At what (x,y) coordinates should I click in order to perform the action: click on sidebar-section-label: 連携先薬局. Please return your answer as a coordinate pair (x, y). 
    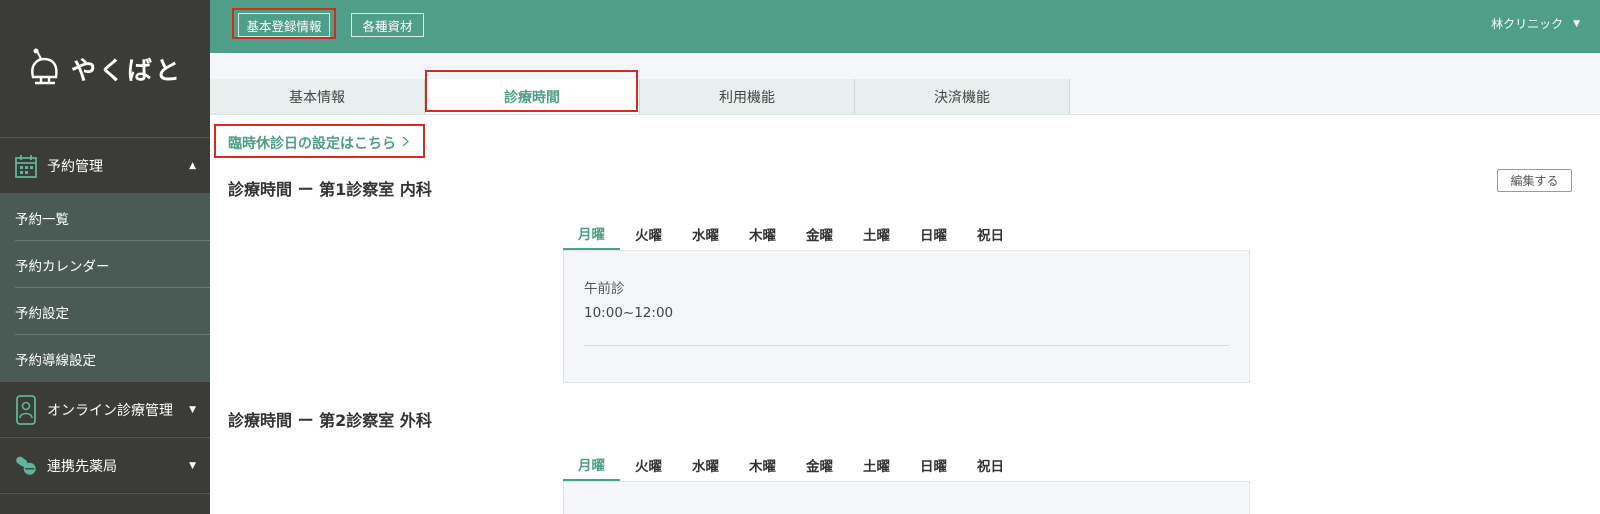
    Looking at the image, I should click on (82, 466).